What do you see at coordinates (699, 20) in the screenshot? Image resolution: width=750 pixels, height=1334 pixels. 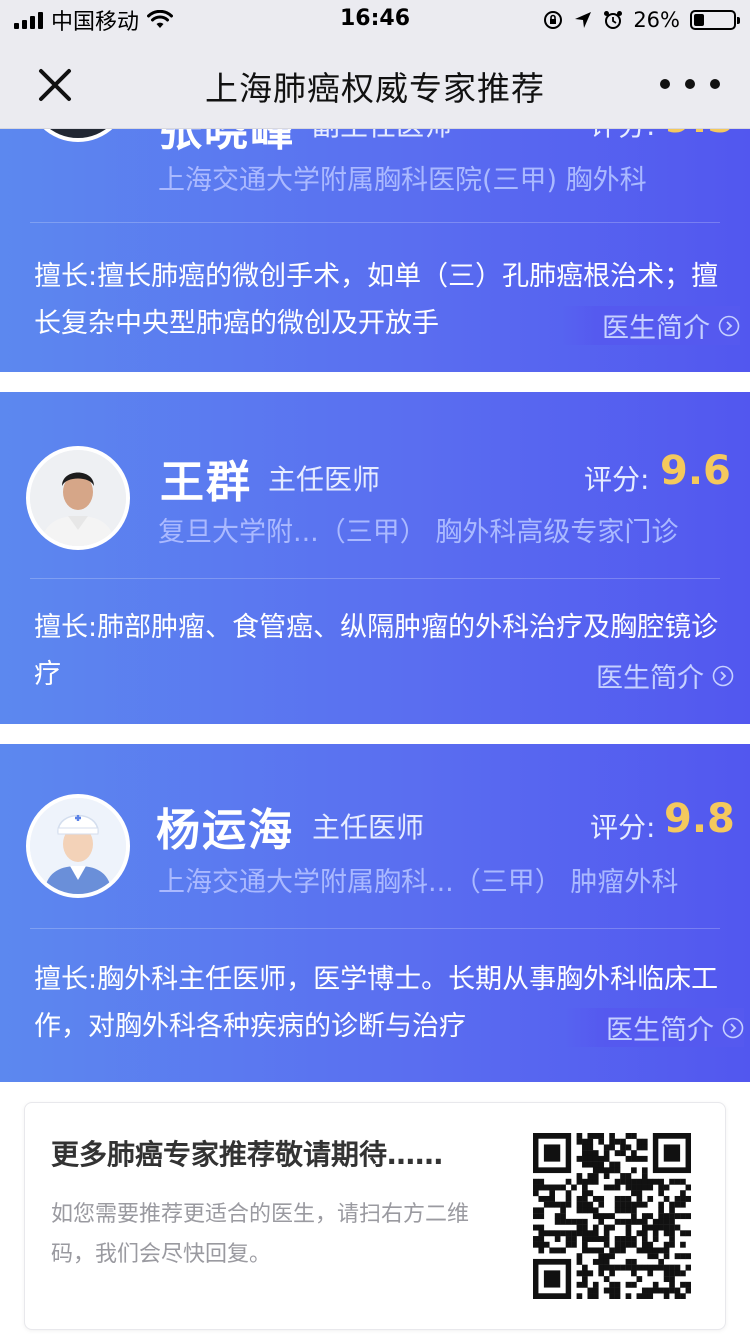 I see `battery-level-fill` at bounding box center [699, 20].